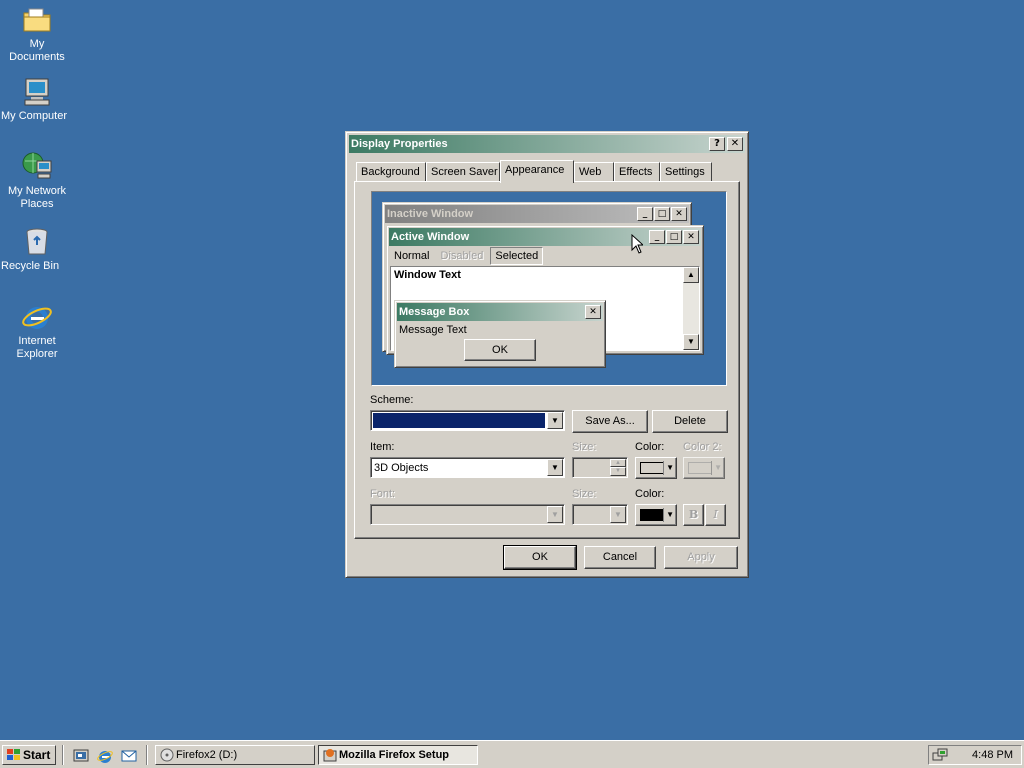 The height and width of the screenshot is (768, 1024). Describe the element at coordinates (63, 755) in the screenshot. I see `taskbar-separator` at that location.